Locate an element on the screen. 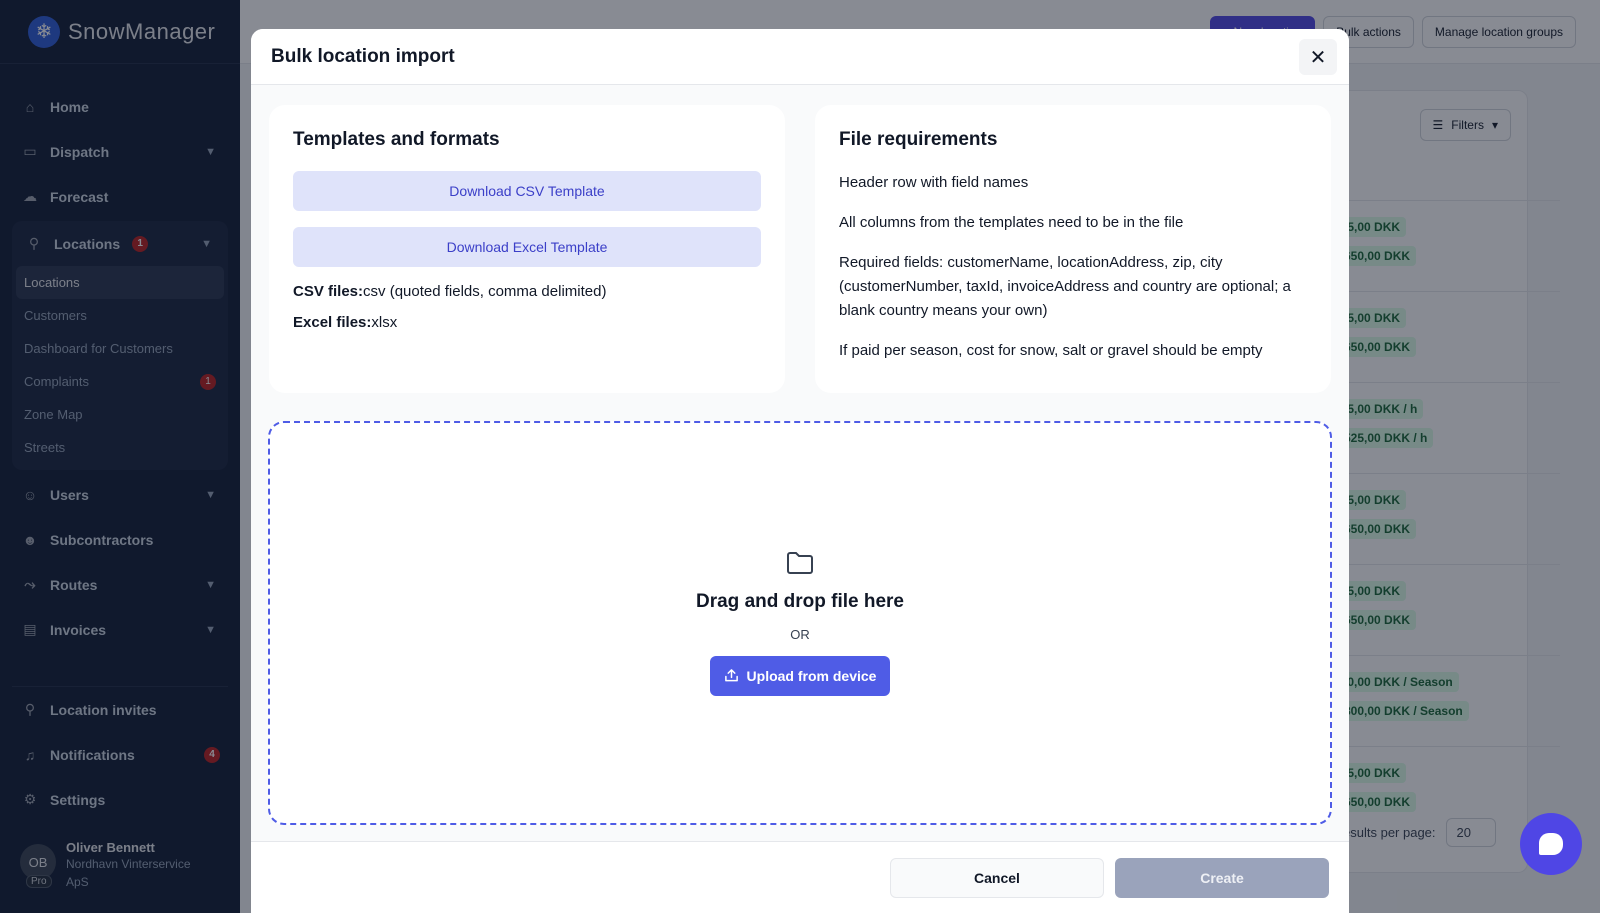 The image size is (1600, 913). cancel-button: Cancel is located at coordinates (997, 878).